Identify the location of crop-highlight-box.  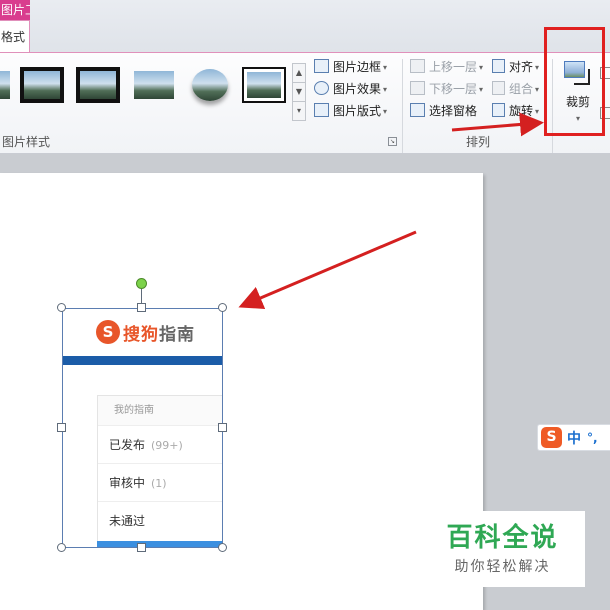
(574, 81).